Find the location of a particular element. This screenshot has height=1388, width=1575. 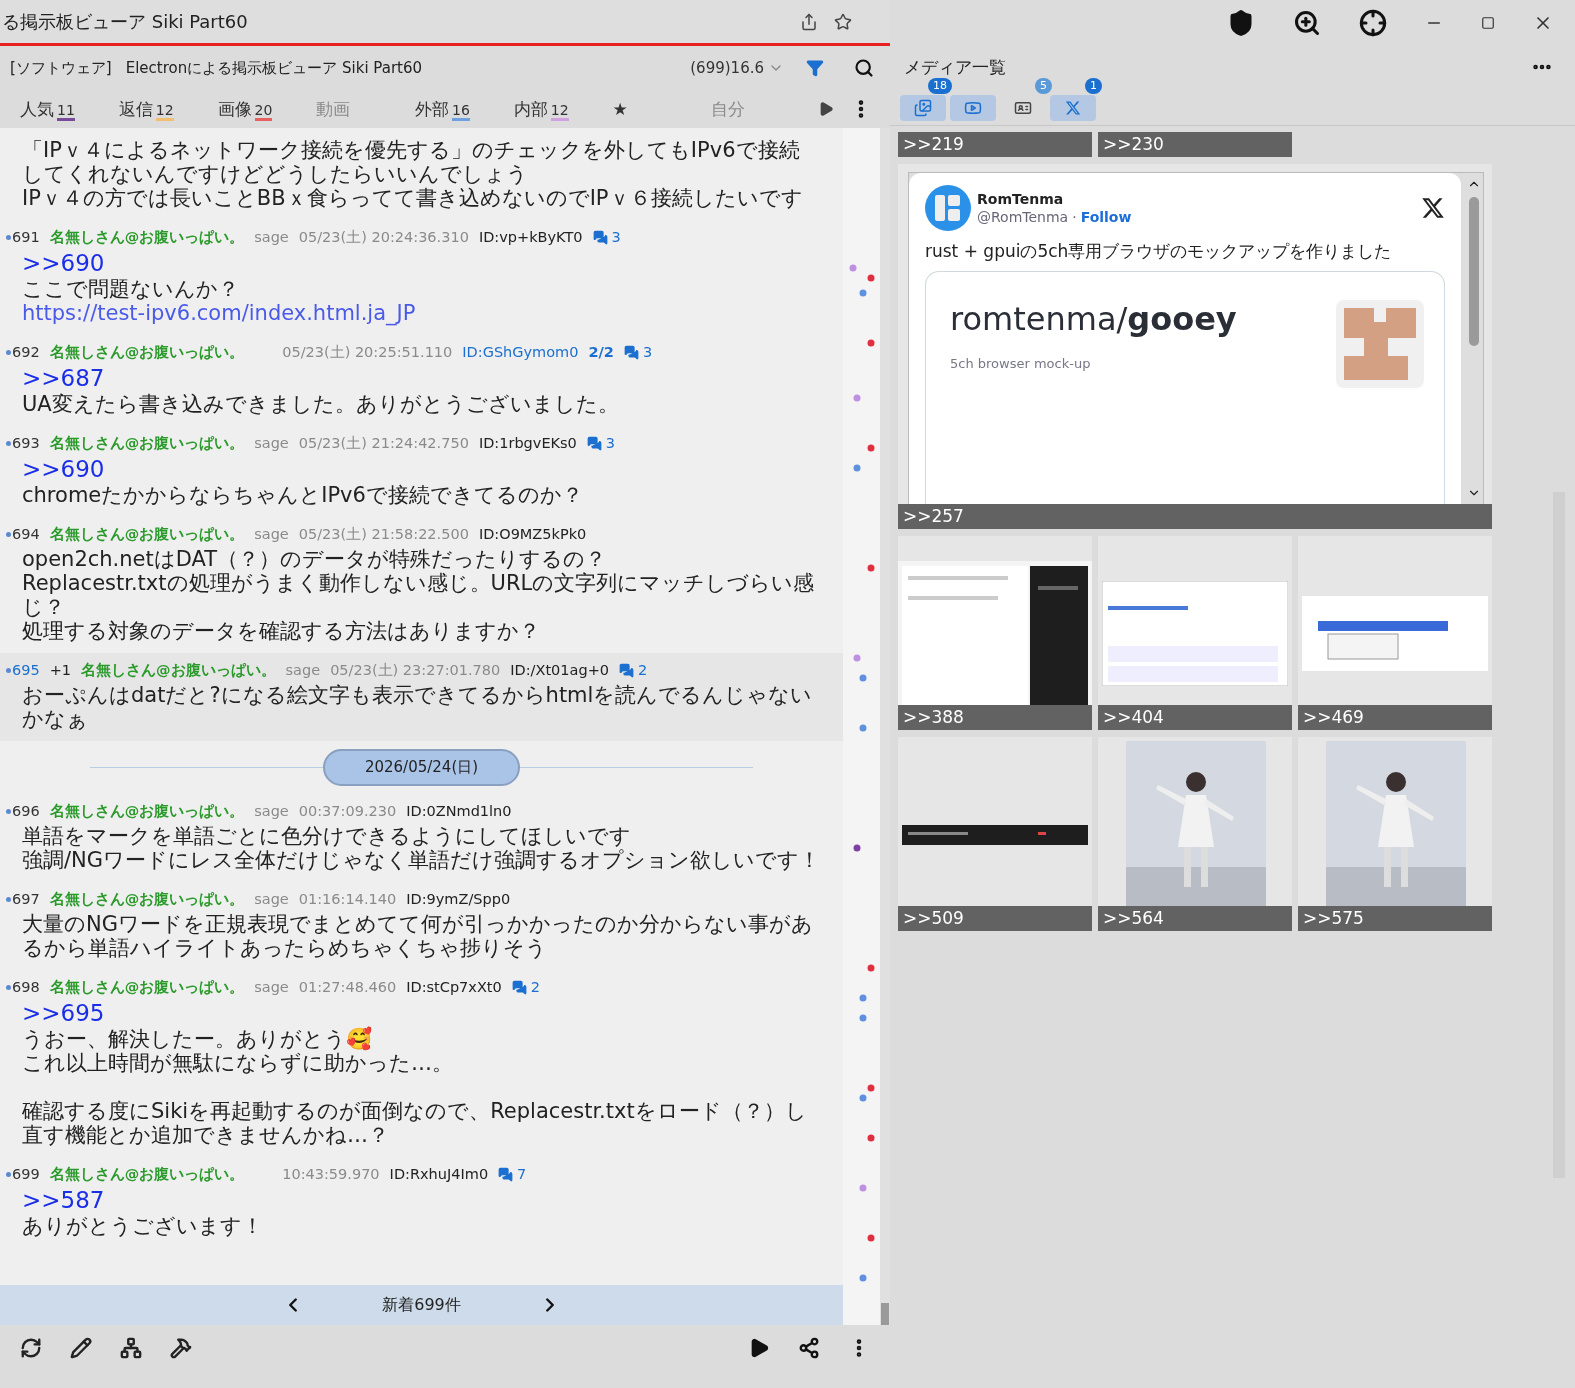

media-tile: RomTenma @RomTenma · Follow rust + gpuiの5ch専用ブラウザのモックアップを作りました romtenma/gooey 5ch browser mock-up >>257 is located at coordinates (1195, 346).